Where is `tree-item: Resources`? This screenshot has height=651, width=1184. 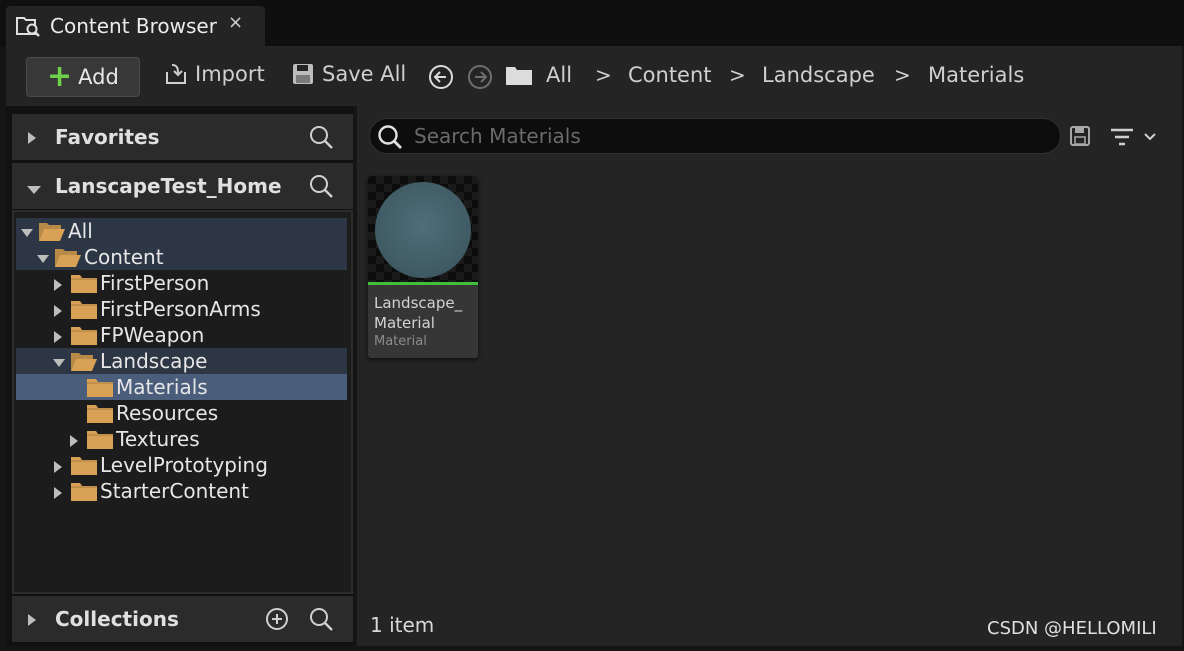
tree-item: Resources is located at coordinates (181, 413).